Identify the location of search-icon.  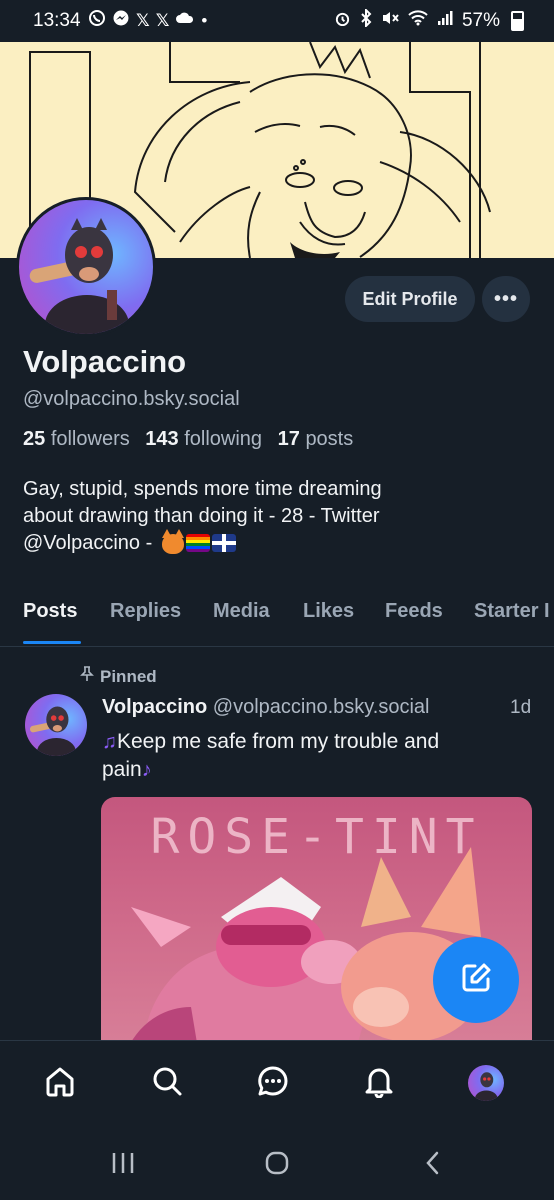
(167, 1083).